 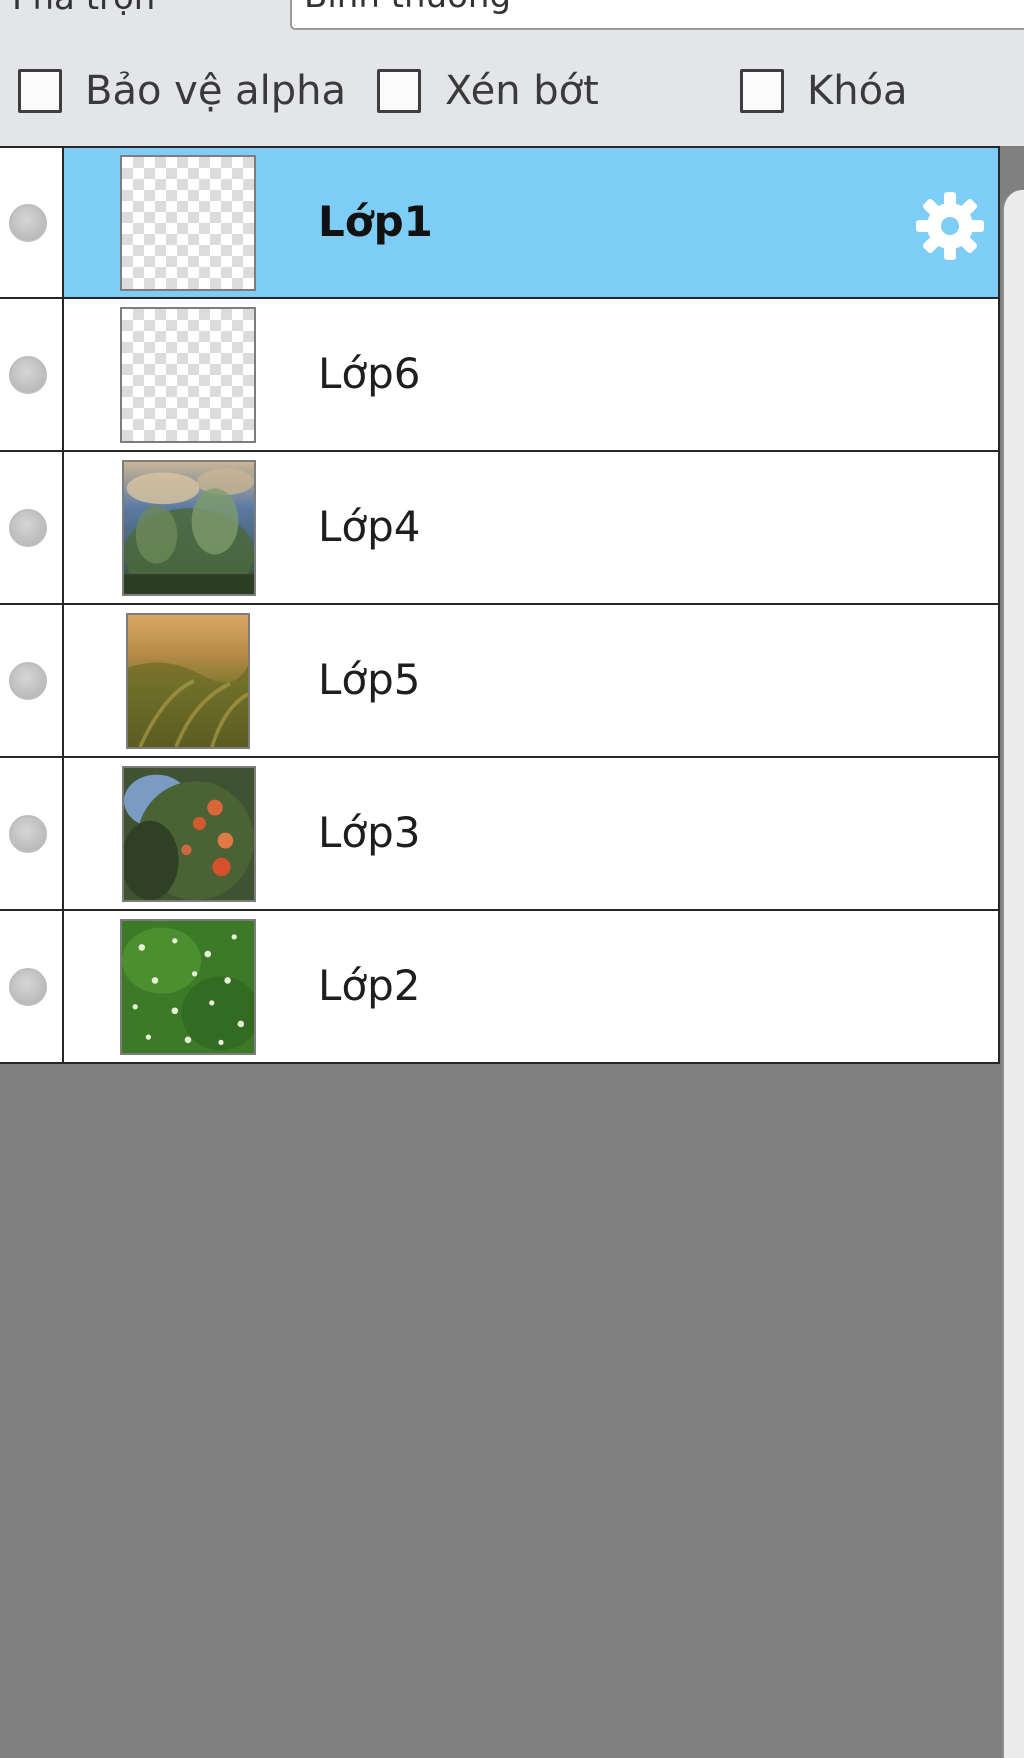 I want to click on blend-mode-select: Bình thường, so click(x=657, y=15).